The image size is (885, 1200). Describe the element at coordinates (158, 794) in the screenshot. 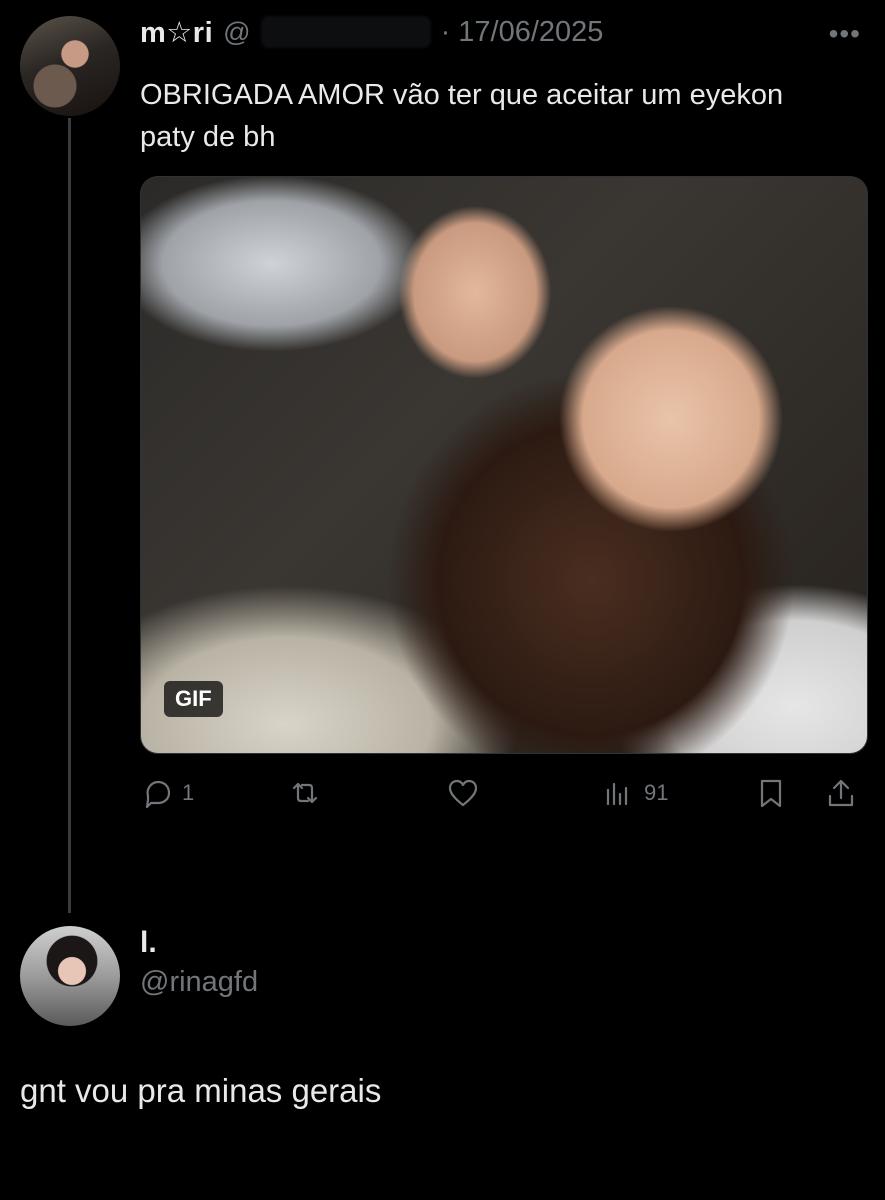

I see `reply-icon` at that location.